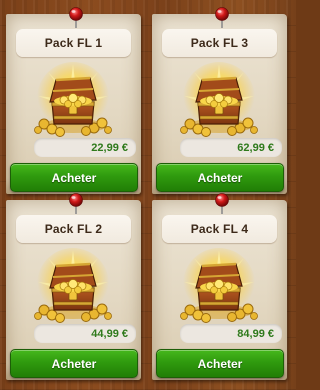 This screenshot has height=390, width=320. What do you see at coordinates (85, 333) in the screenshot?
I see `pack-price: 44,99 €` at bounding box center [85, 333].